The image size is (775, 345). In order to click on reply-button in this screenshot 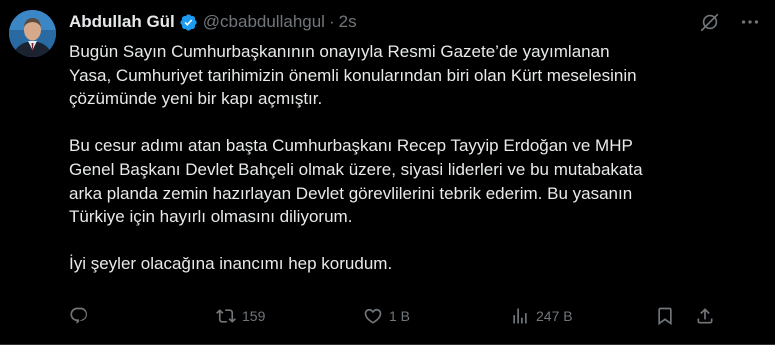, I will do `click(82, 316)`.